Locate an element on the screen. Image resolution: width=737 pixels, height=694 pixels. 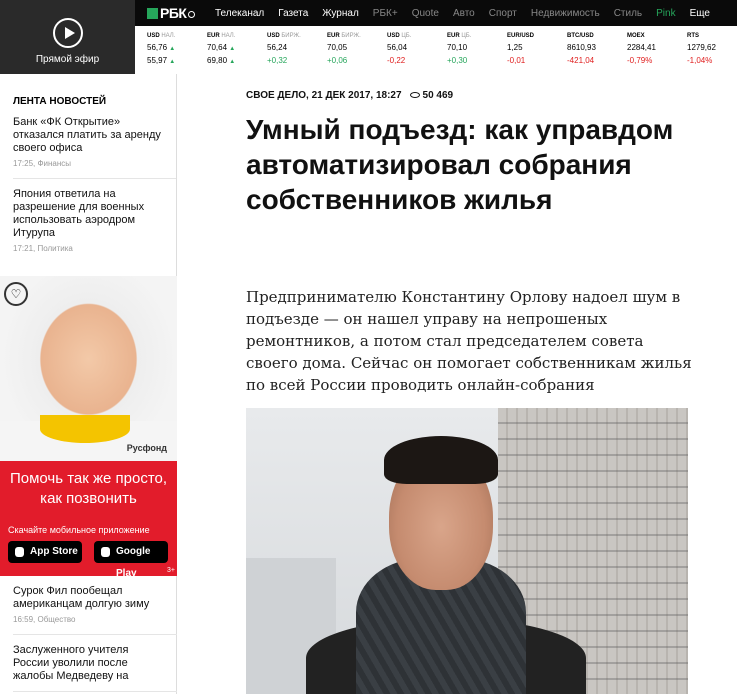
ticker-item: USD БИРЖ. 56,24 +0,32 is located at coordinates (297, 53).